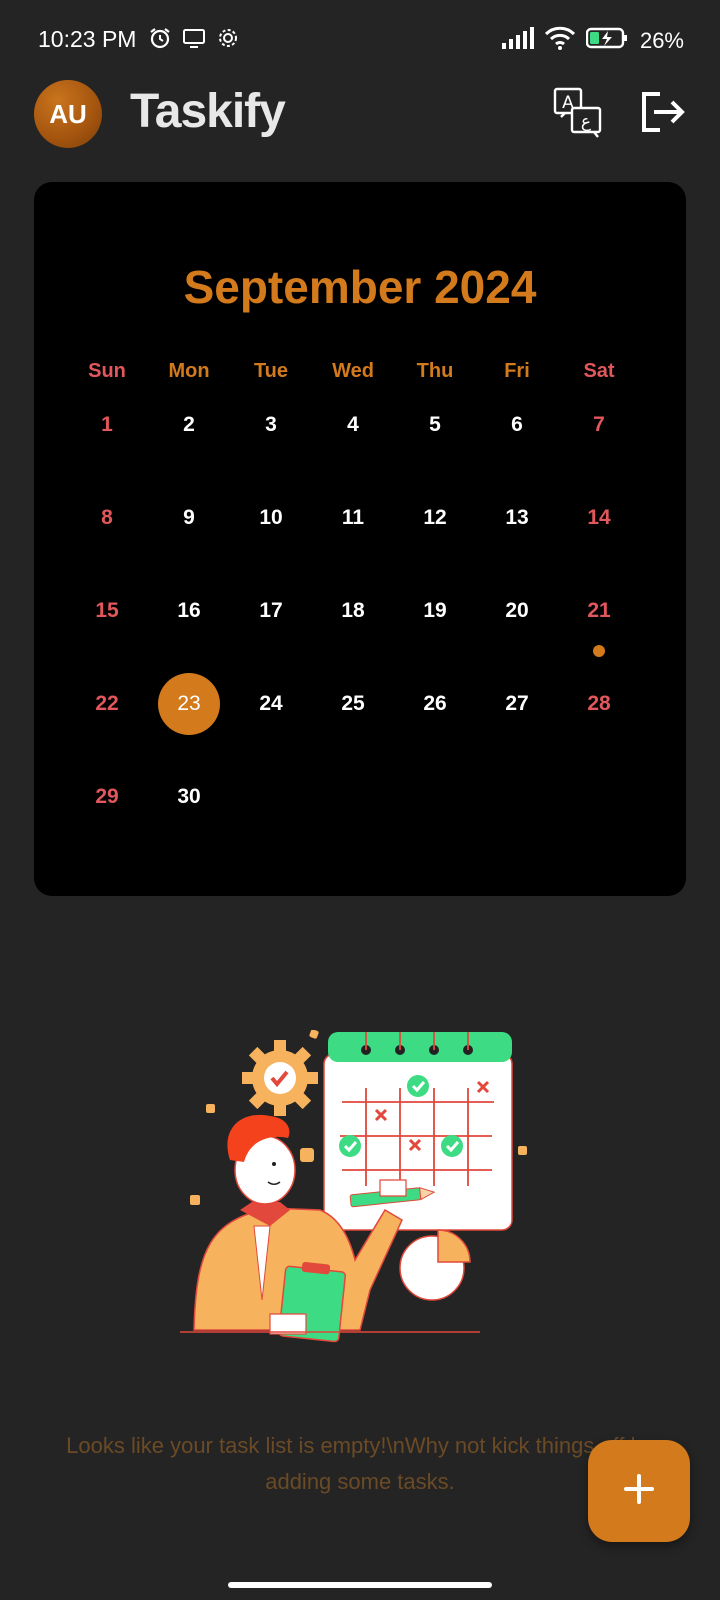  What do you see at coordinates (107, 518) in the screenshot?
I see `calendar-day: 8` at bounding box center [107, 518].